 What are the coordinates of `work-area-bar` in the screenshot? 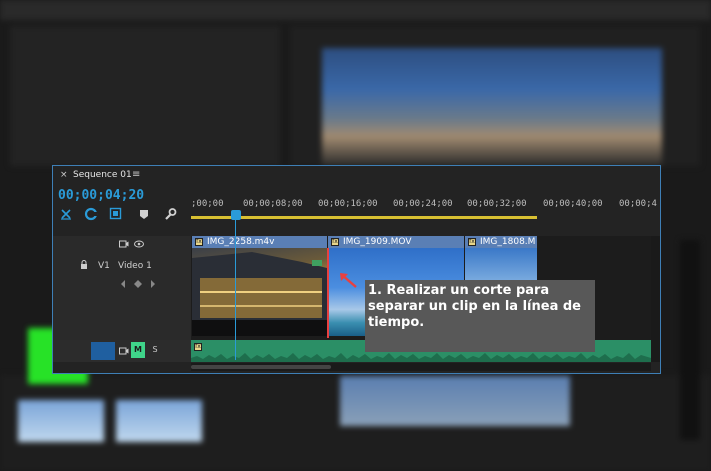 It's located at (364, 217).